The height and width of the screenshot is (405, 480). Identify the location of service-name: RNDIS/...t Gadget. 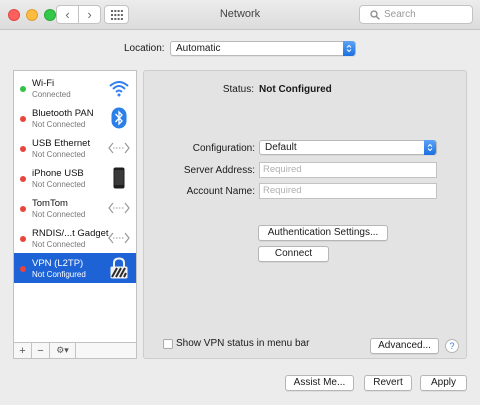
(70, 233).